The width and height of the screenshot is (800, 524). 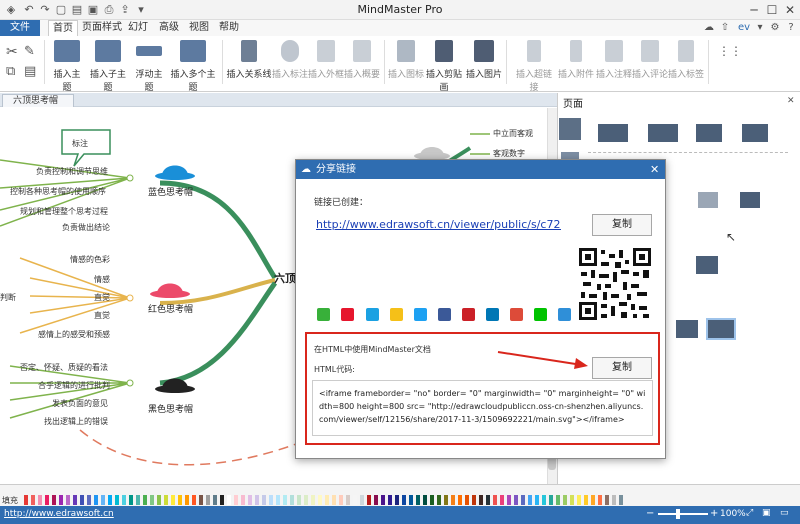 What do you see at coordinates (754, 10) in the screenshot?
I see `minimize-button: ─` at bounding box center [754, 10].